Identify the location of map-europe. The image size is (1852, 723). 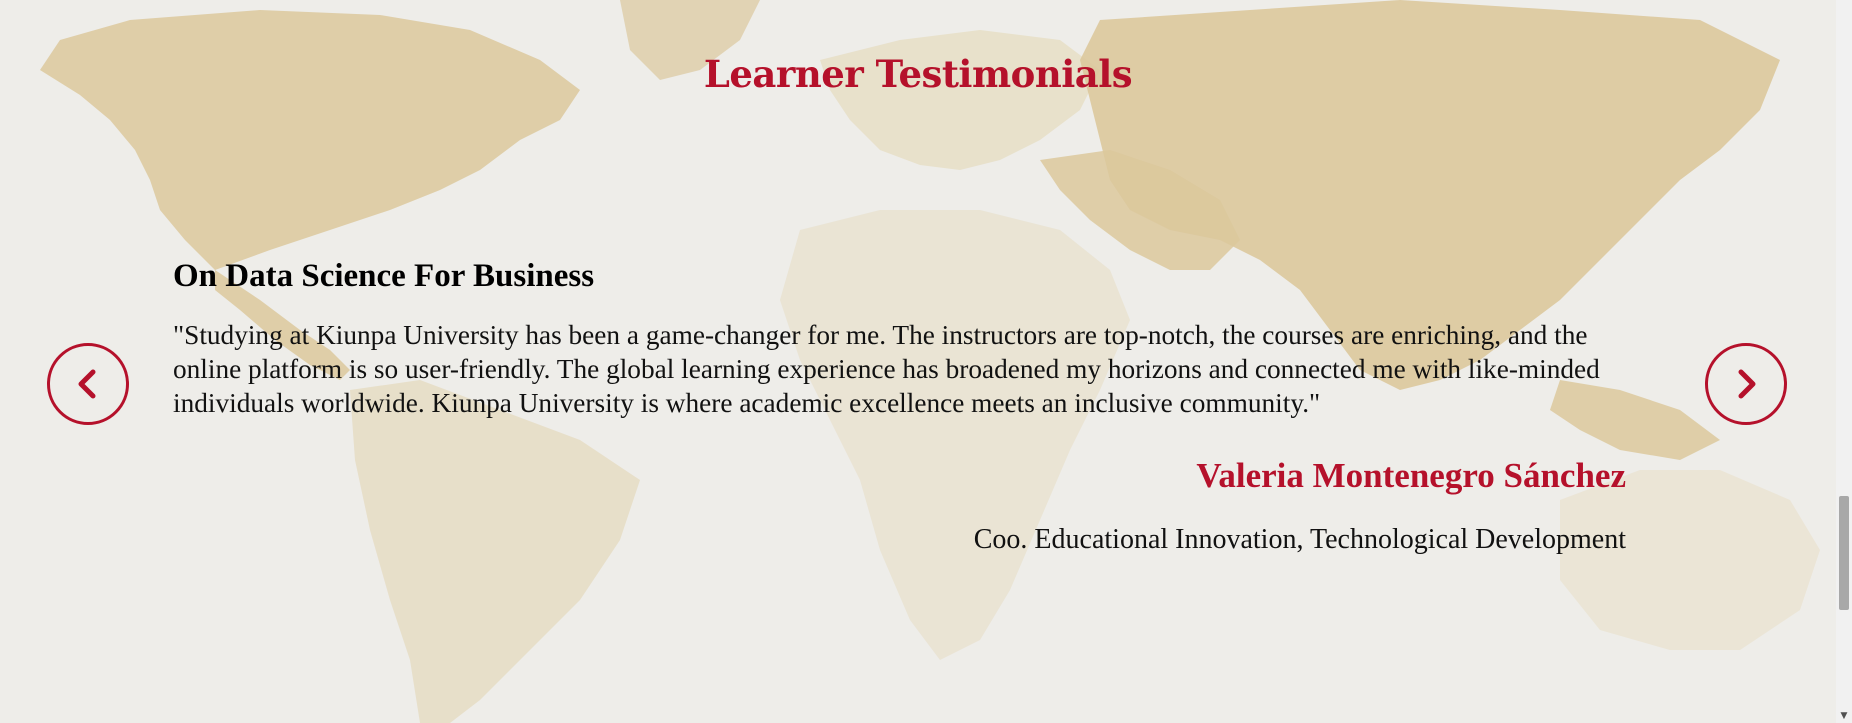
(960, 100).